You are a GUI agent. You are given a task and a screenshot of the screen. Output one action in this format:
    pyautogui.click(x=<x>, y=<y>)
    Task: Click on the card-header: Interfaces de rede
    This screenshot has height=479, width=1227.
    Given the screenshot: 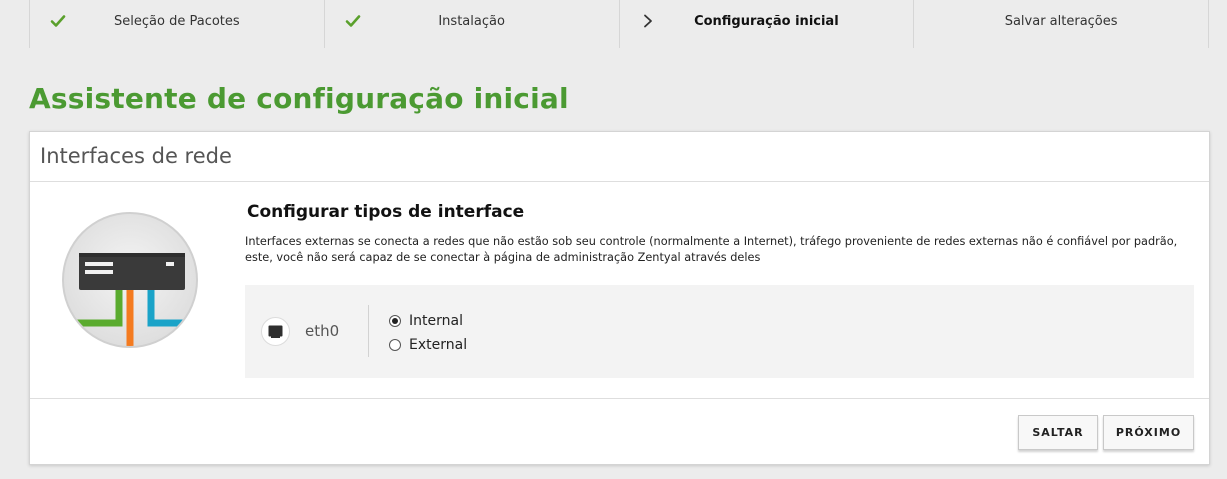 What is the action you would take?
    pyautogui.click(x=619, y=157)
    